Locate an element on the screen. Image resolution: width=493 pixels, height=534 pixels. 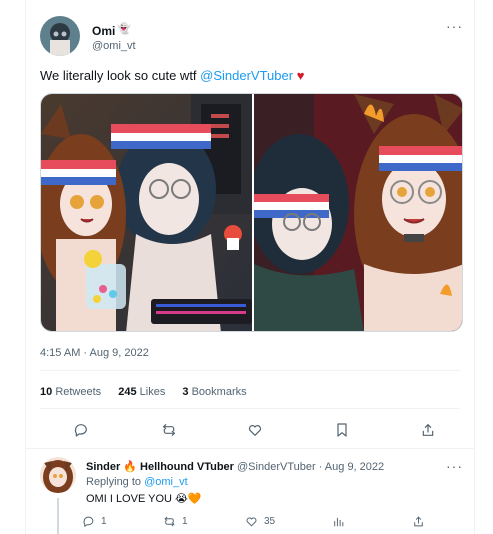
reply-text: OMI I LOVE YOU 😭🧡 is located at coordinates (144, 499).